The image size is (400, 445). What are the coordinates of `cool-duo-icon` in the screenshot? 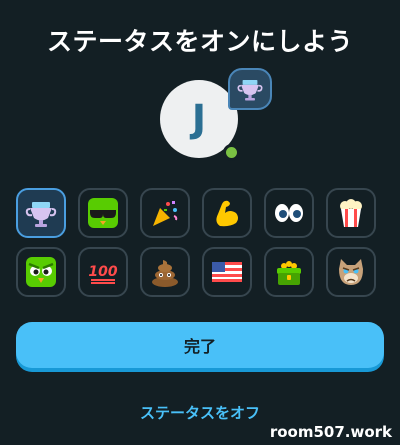 It's located at (103, 213).